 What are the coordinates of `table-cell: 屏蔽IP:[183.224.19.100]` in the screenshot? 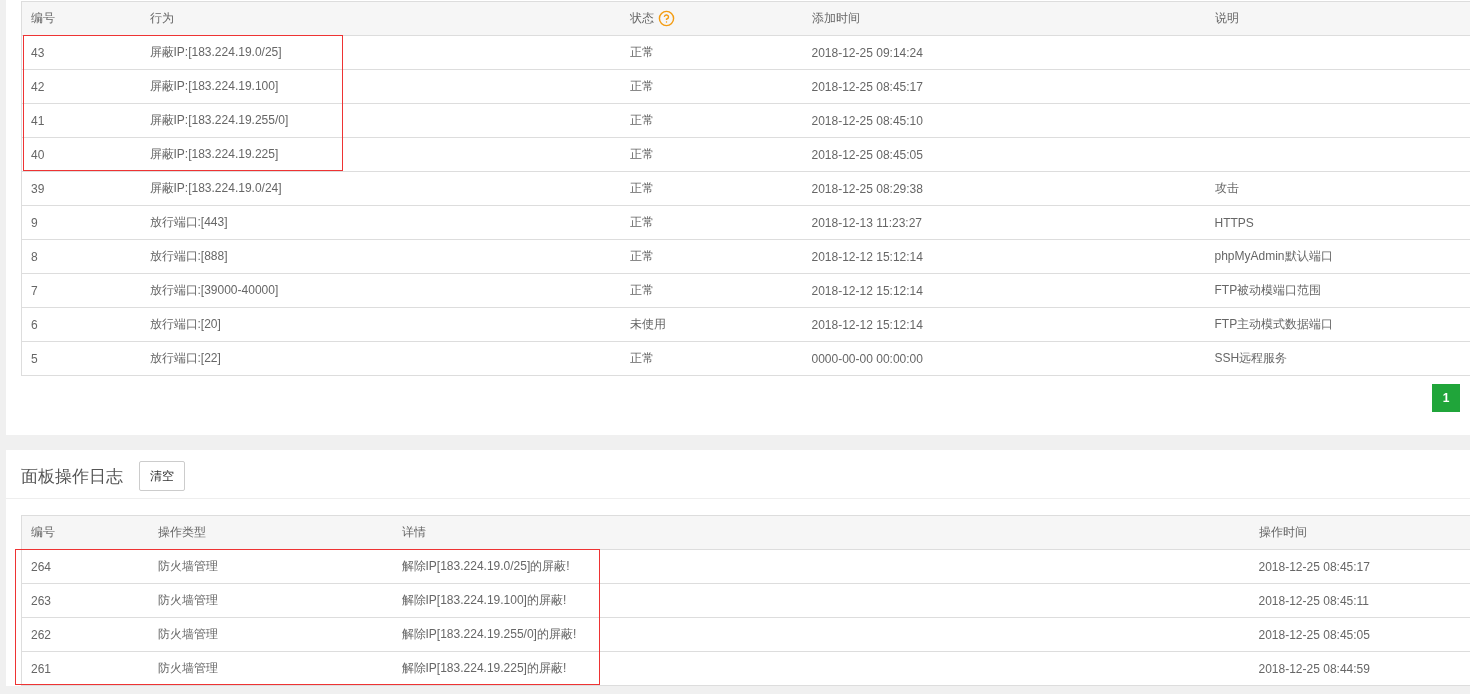 It's located at (380, 86).